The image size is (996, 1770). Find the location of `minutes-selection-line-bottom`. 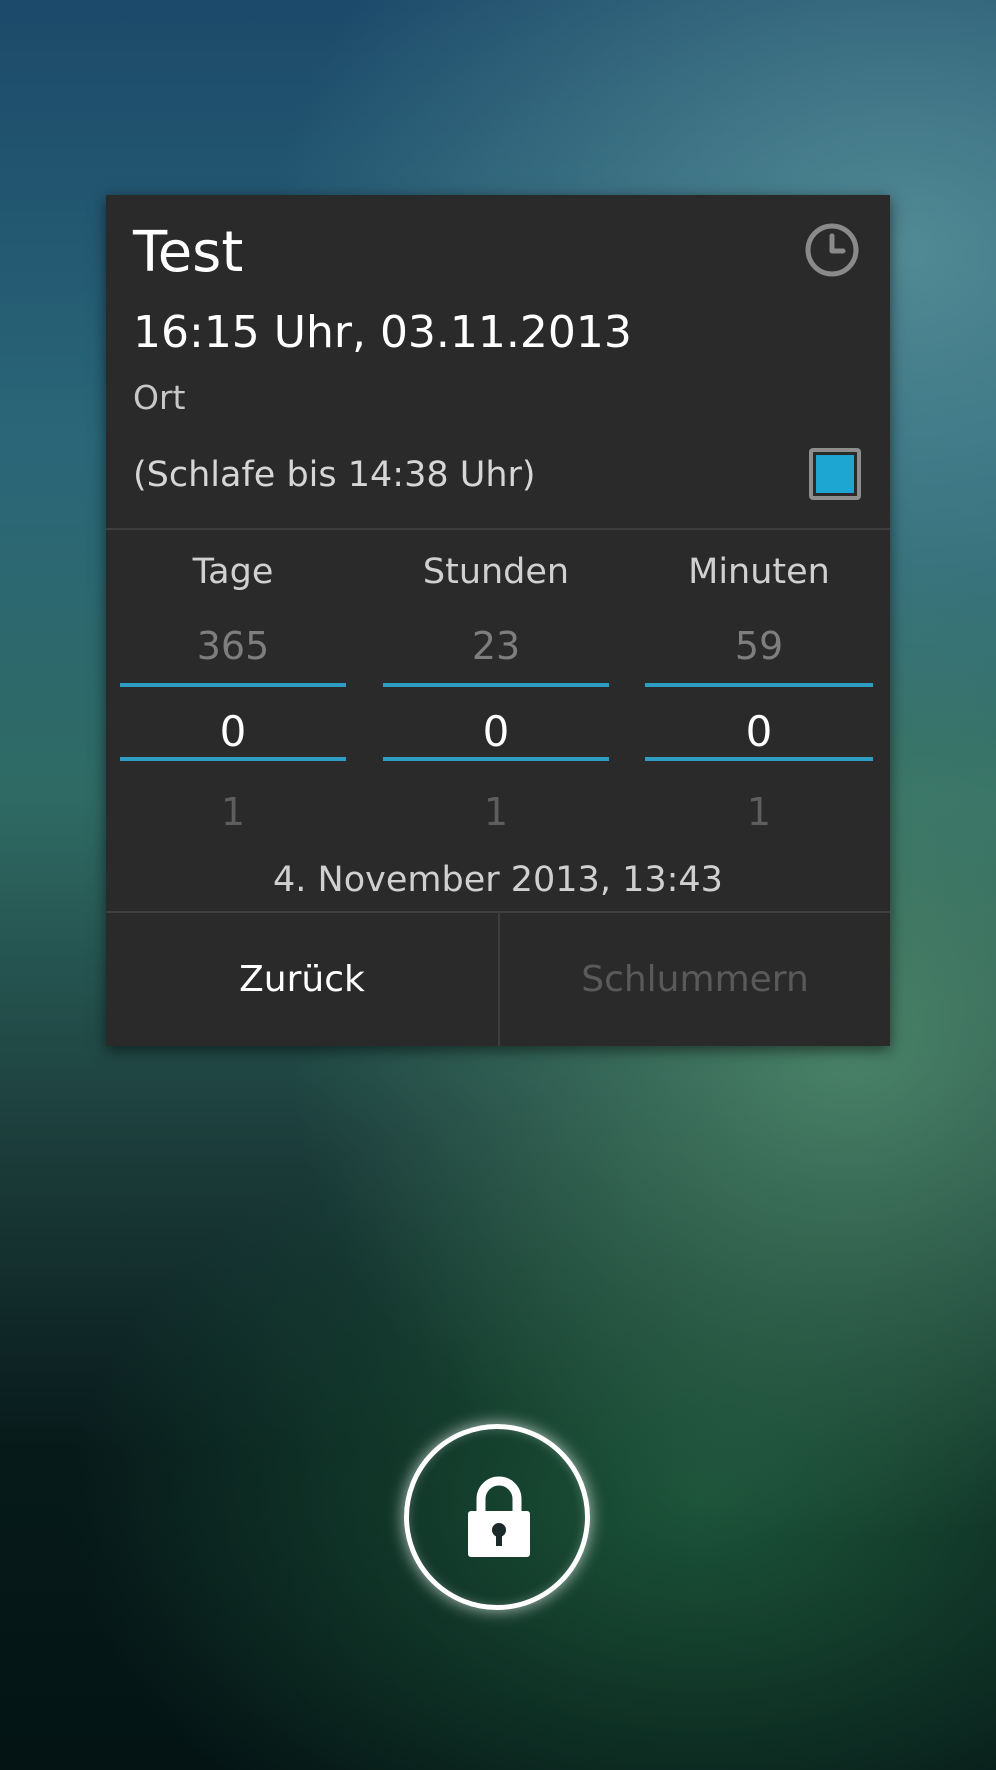

minutes-selection-line-bottom is located at coordinates (759, 759).